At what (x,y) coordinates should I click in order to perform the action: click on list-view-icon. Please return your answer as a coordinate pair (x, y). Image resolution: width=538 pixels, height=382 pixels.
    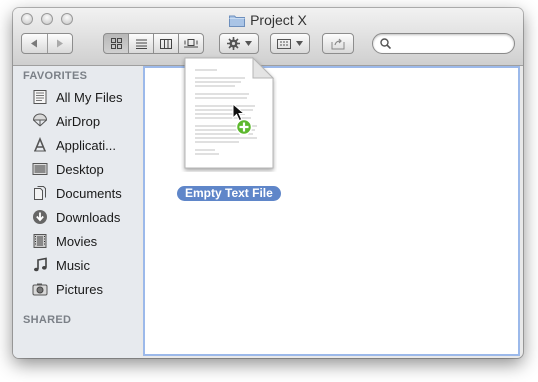
    Looking at the image, I should click on (141, 44).